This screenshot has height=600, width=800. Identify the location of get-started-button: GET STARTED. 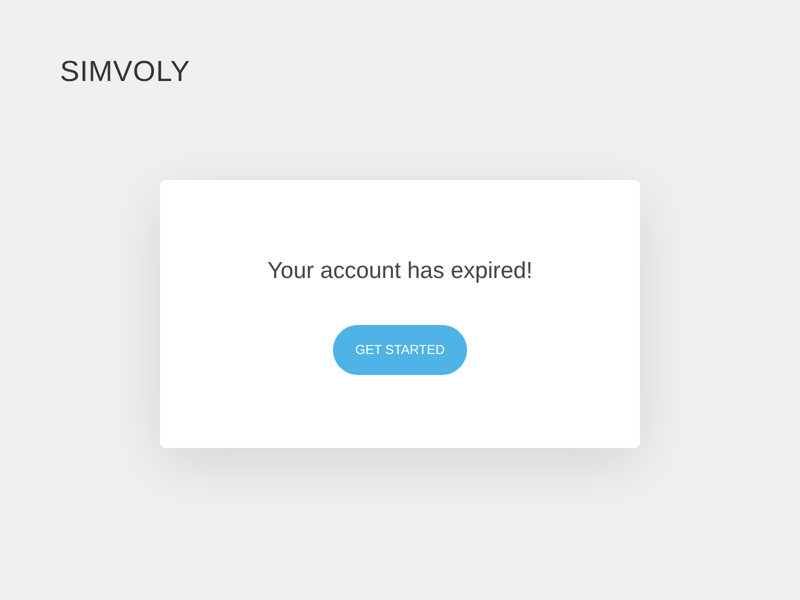
(400, 349).